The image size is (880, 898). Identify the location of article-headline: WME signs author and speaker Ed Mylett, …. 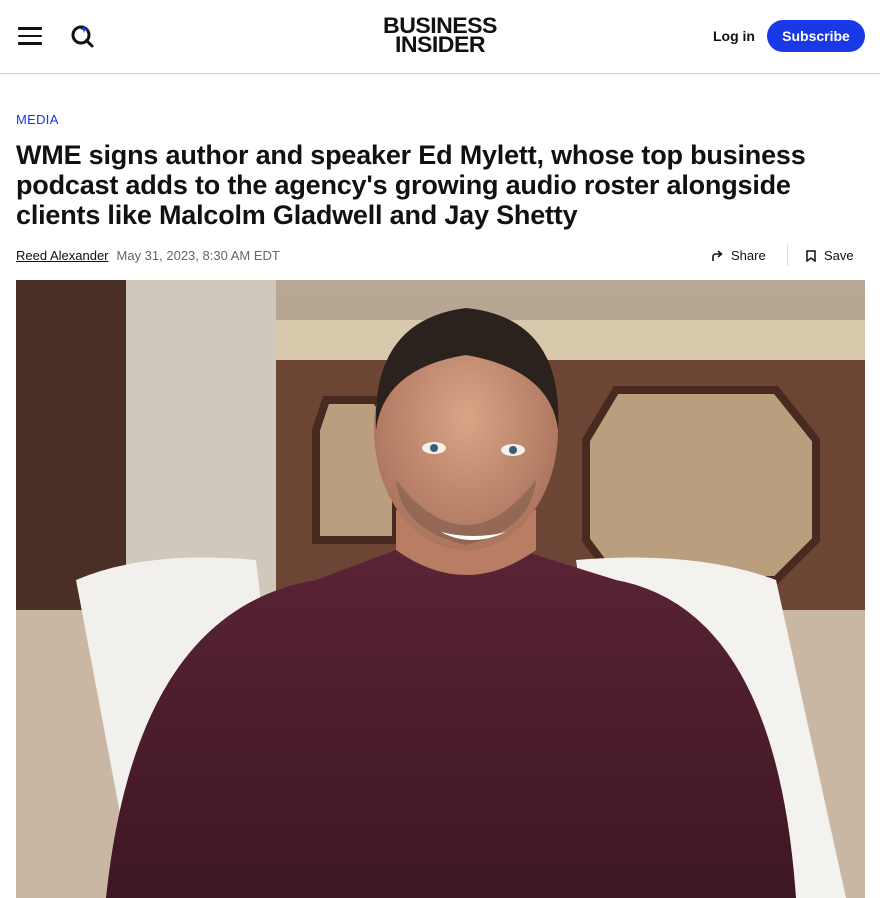
(411, 185).